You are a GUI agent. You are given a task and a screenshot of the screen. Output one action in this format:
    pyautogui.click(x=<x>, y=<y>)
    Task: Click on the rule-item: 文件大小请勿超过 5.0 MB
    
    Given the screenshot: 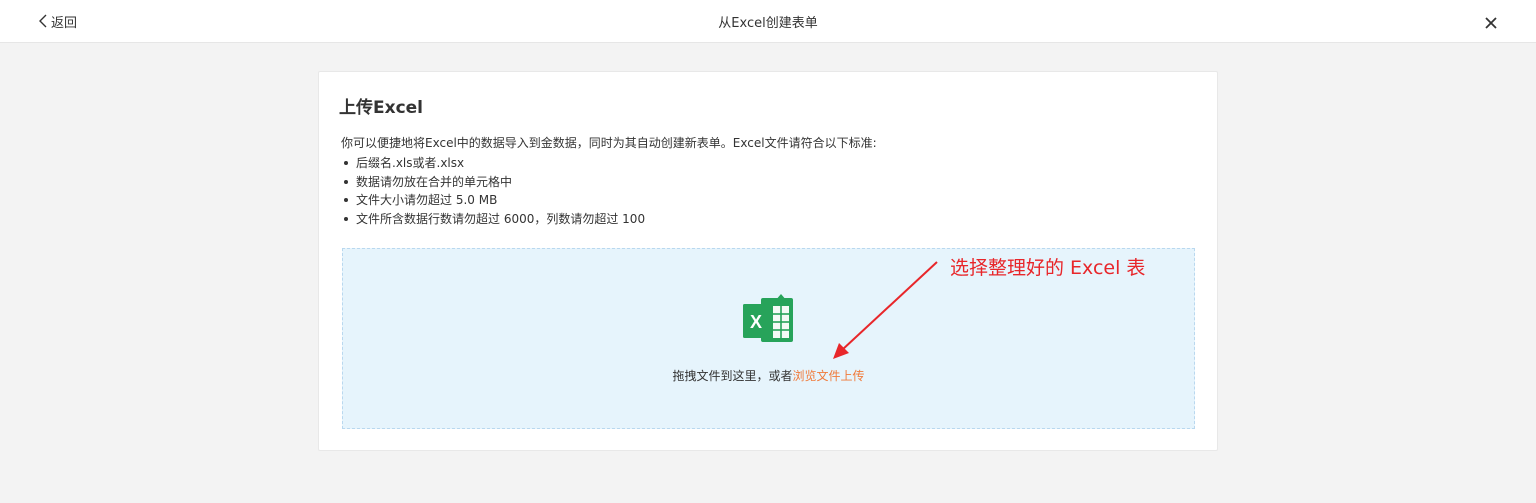 What is the action you would take?
    pyautogui.click(x=493, y=200)
    